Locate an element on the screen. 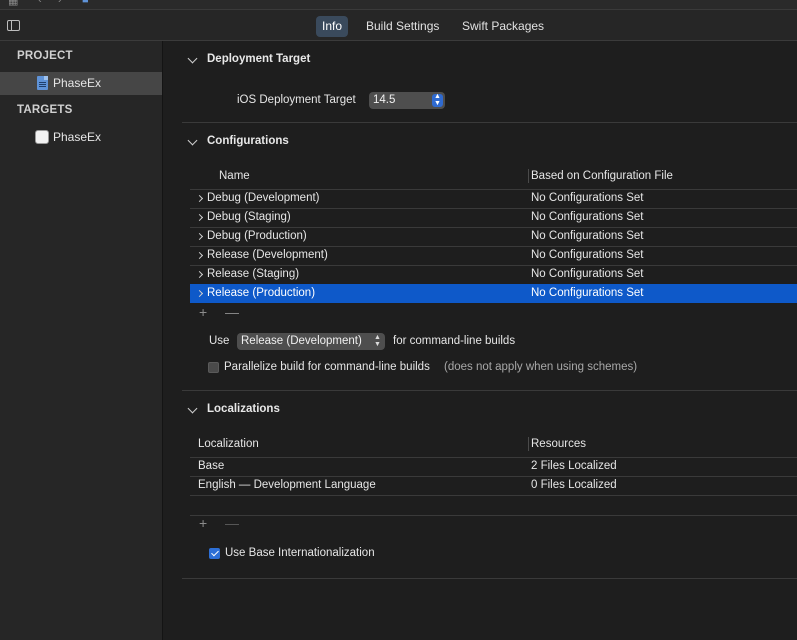  localization-name: Base is located at coordinates (211, 466).